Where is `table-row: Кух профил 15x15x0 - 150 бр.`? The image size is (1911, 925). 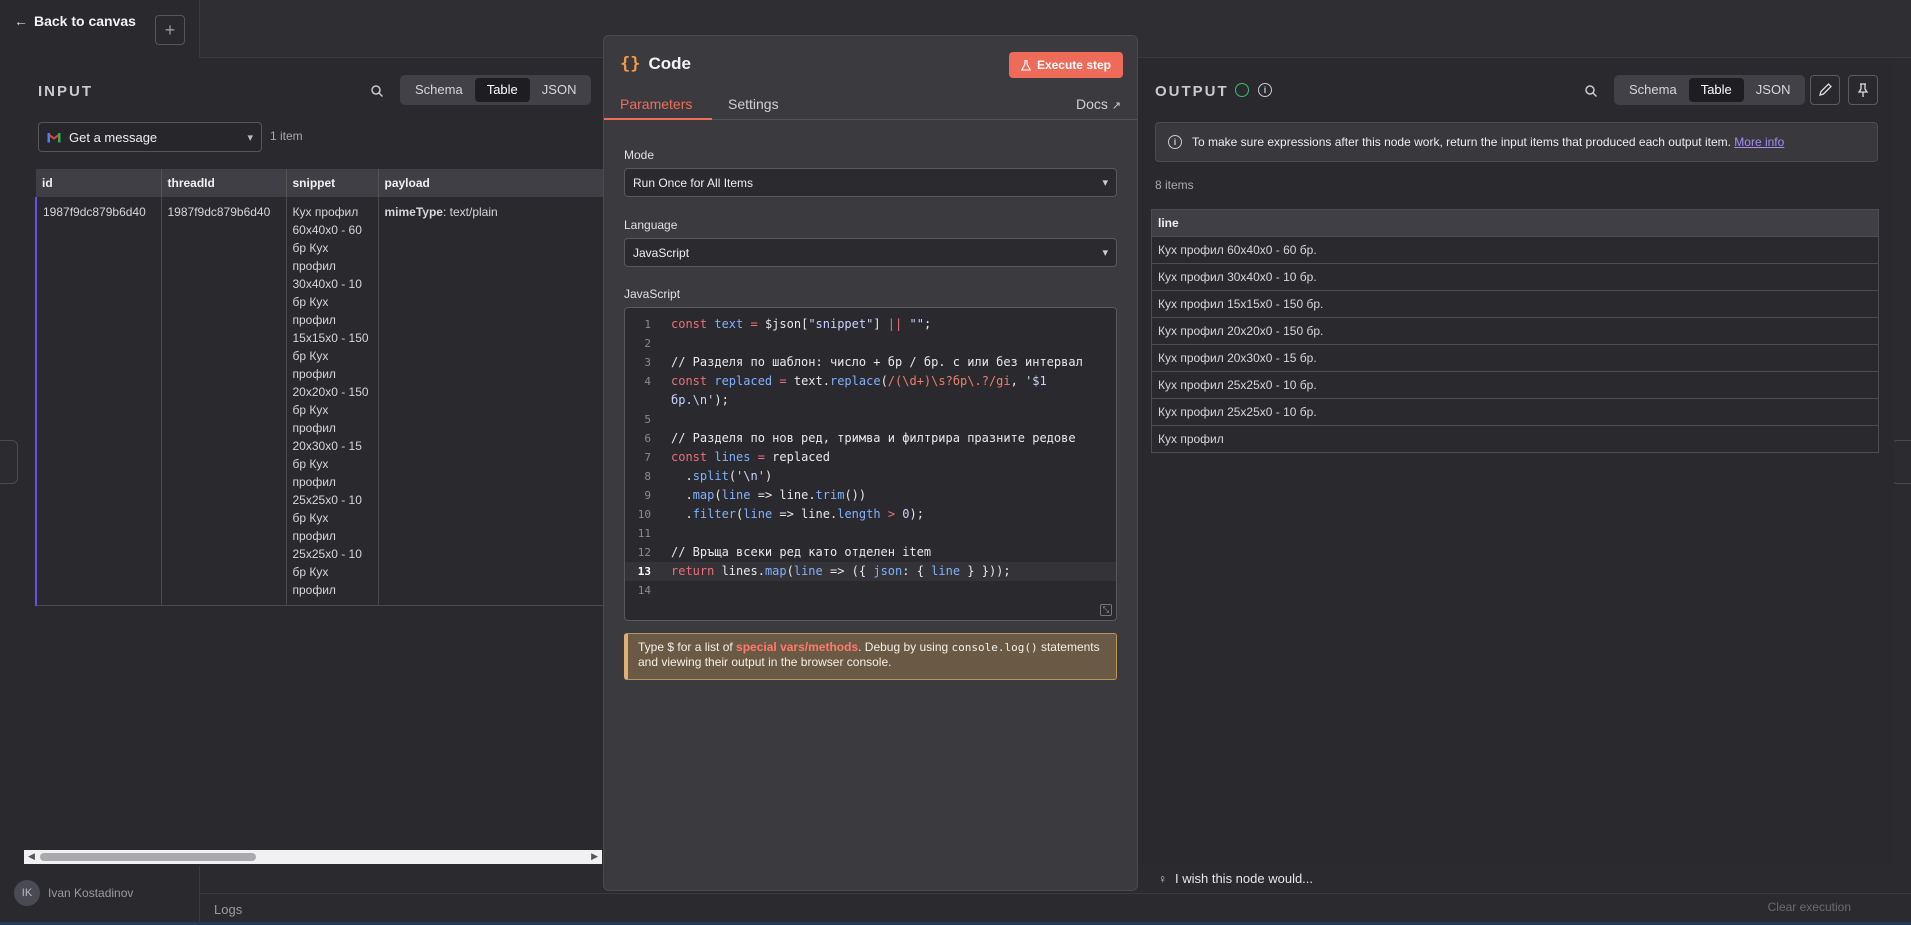 table-row: Кух профил 15x15x0 - 150 бр. is located at coordinates (1515, 304).